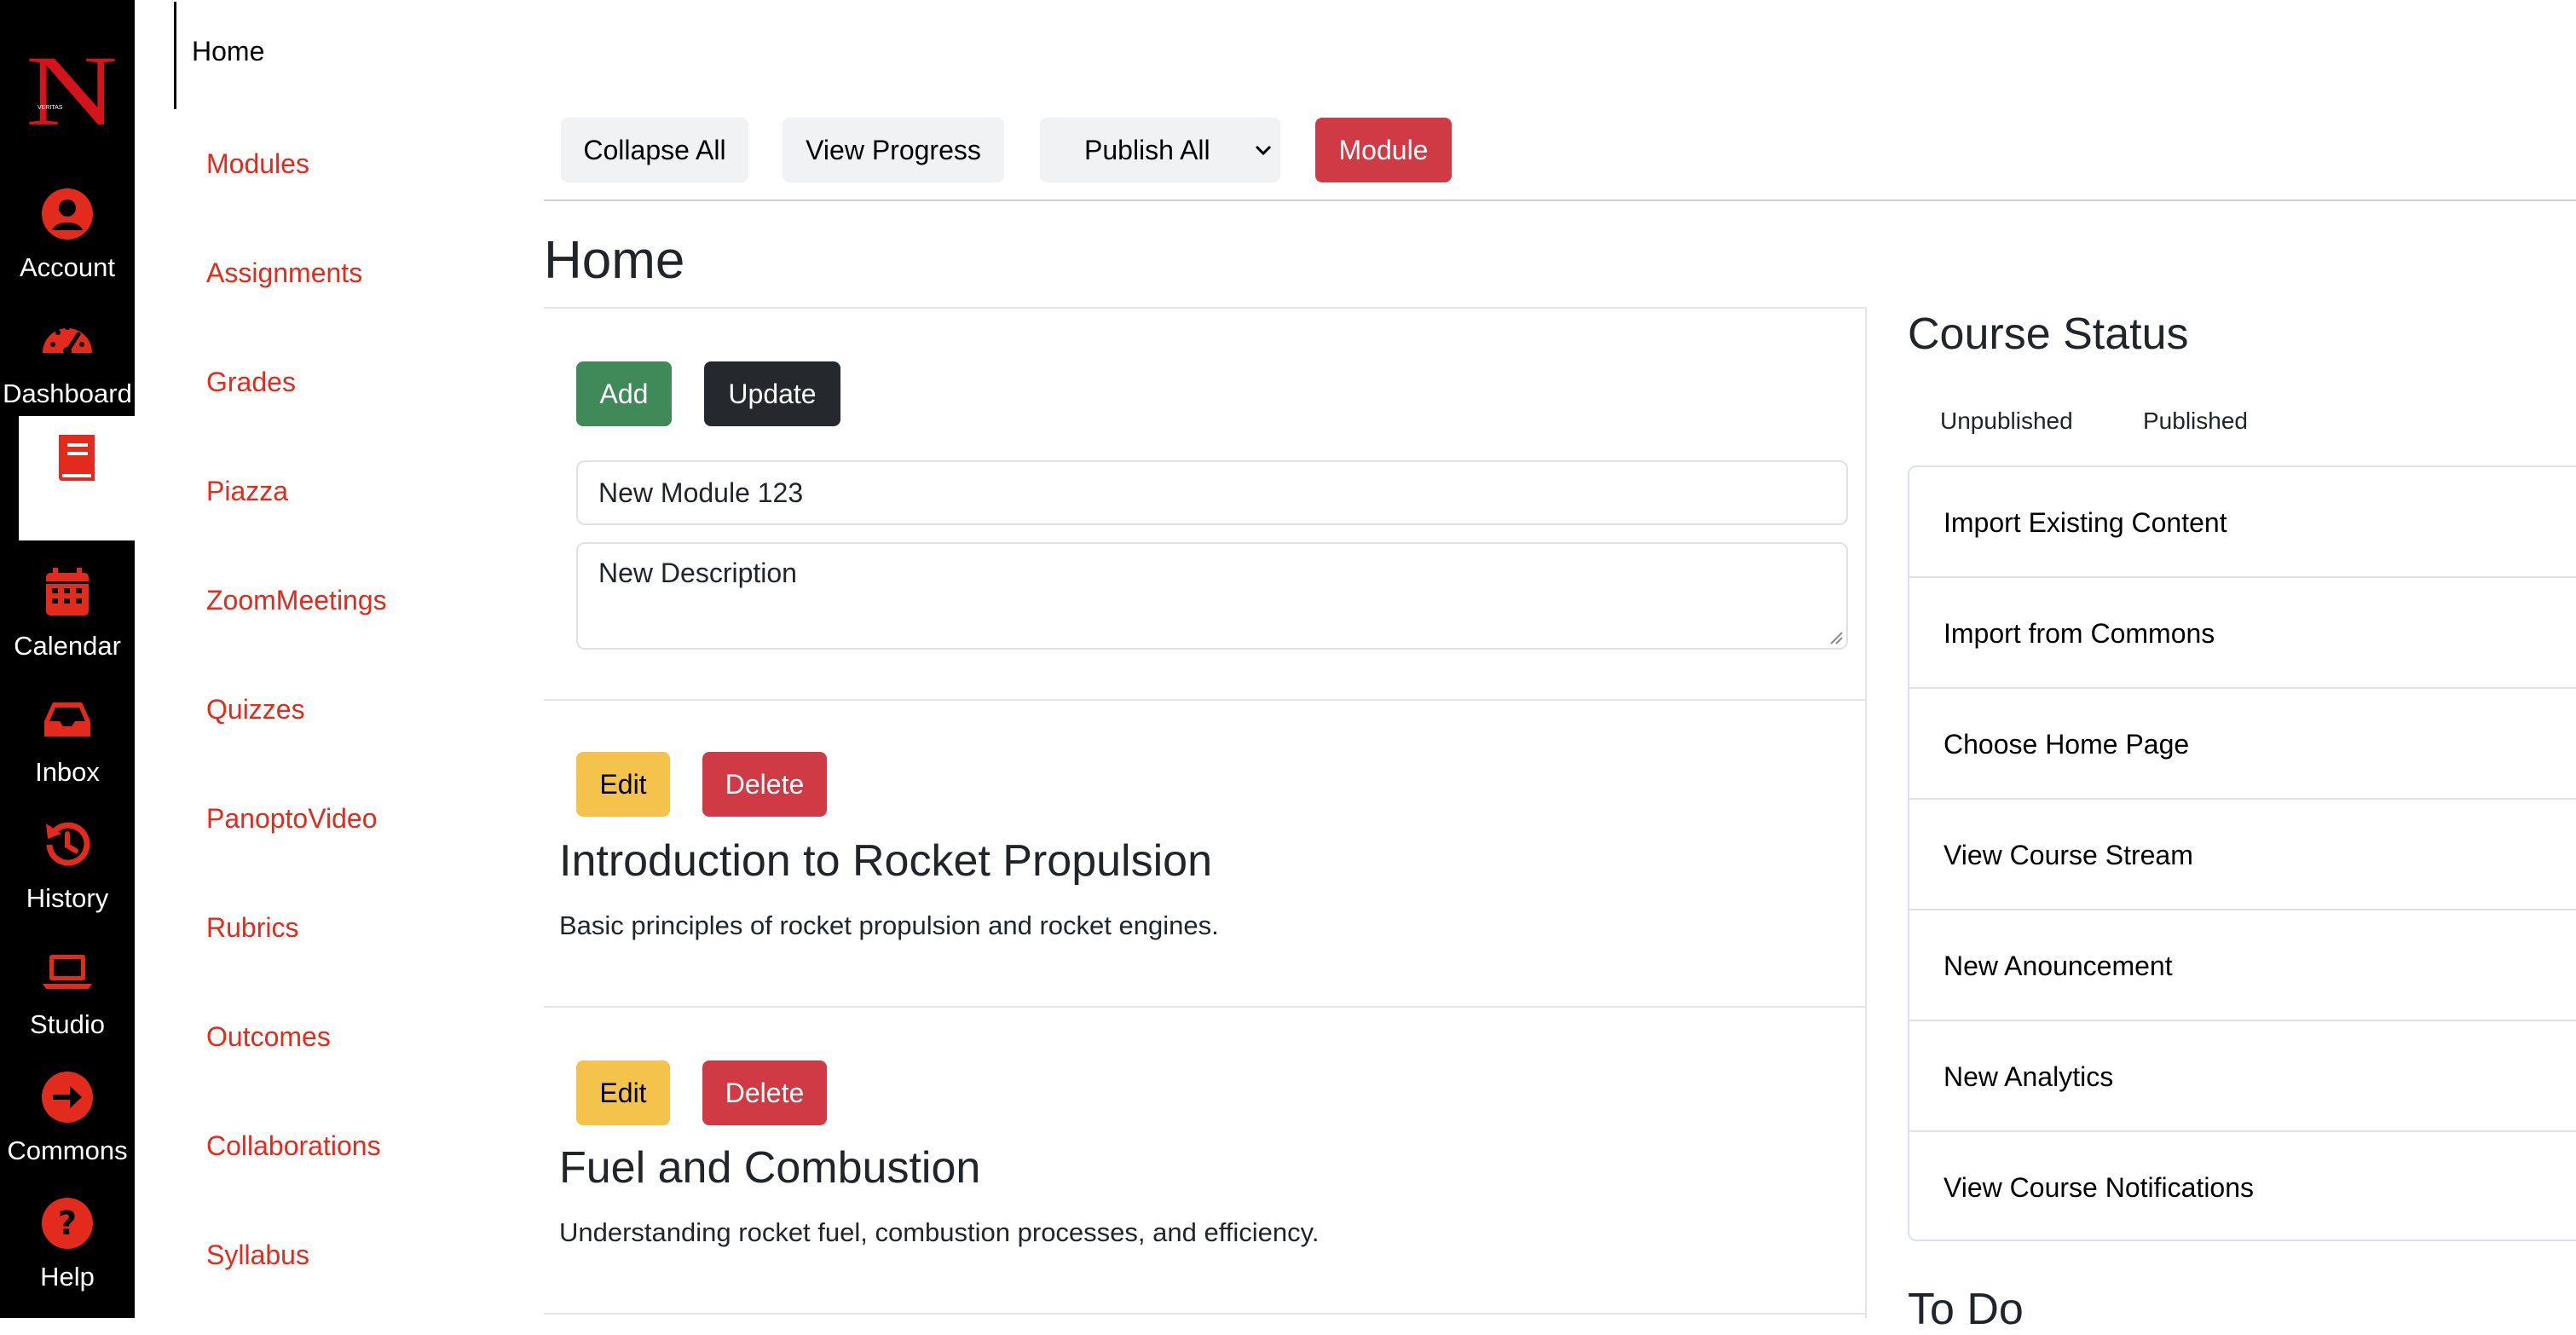 The image size is (2576, 1335). What do you see at coordinates (67, 1150) in the screenshot?
I see `nav-label: Commons` at bounding box center [67, 1150].